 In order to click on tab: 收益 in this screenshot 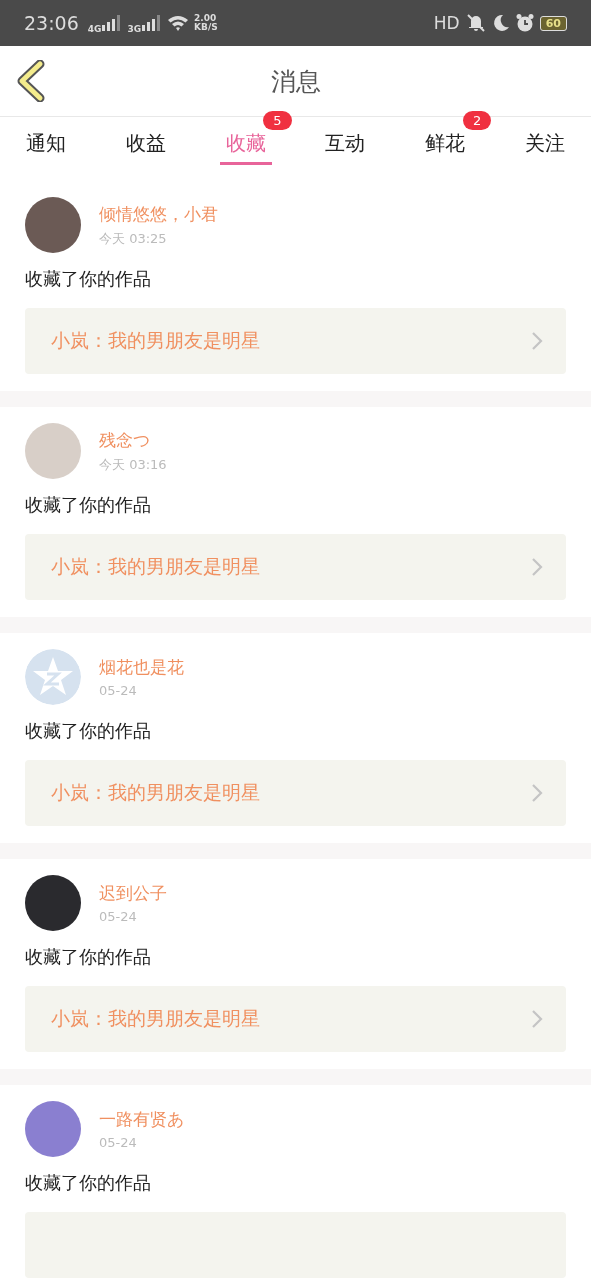, I will do `click(145, 141)`.